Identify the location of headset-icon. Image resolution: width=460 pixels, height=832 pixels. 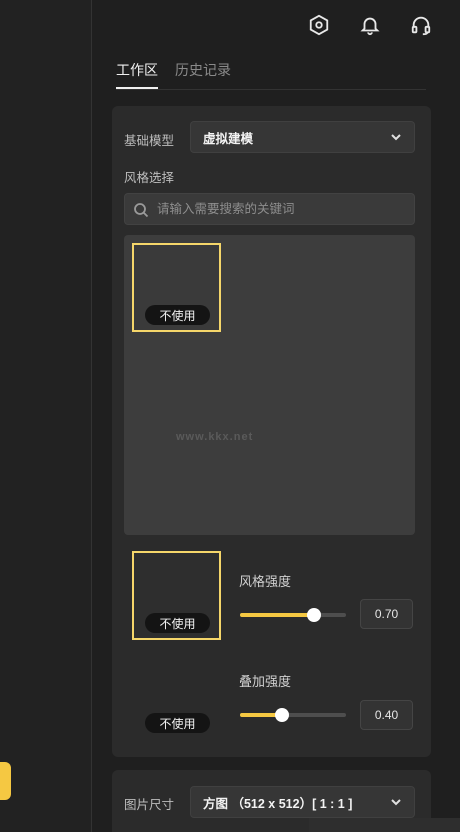
(421, 25).